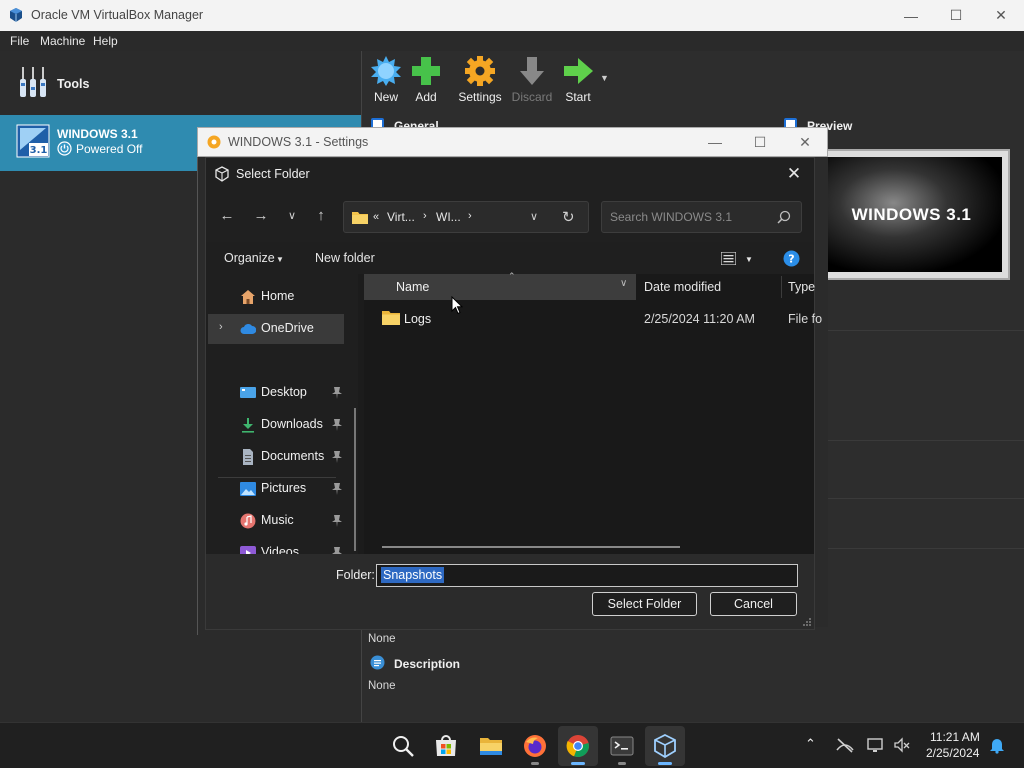 The width and height of the screenshot is (1024, 768). I want to click on organize-button: Organize, so click(249, 258).